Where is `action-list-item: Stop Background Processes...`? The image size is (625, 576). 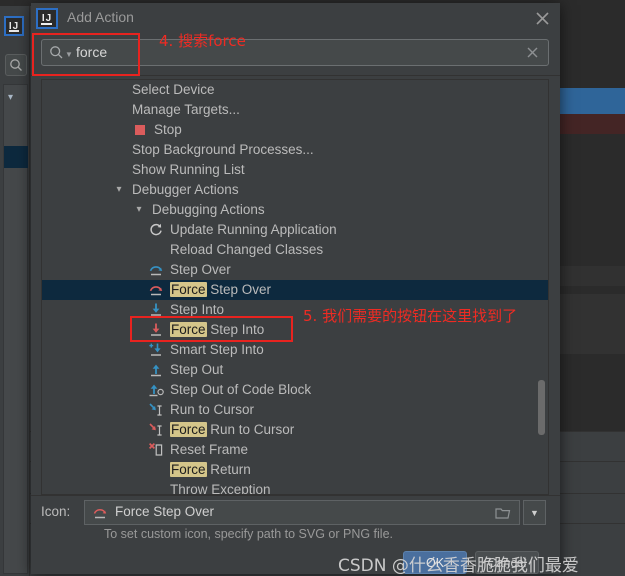
action-list-item: Stop Background Processes... is located at coordinates (295, 150).